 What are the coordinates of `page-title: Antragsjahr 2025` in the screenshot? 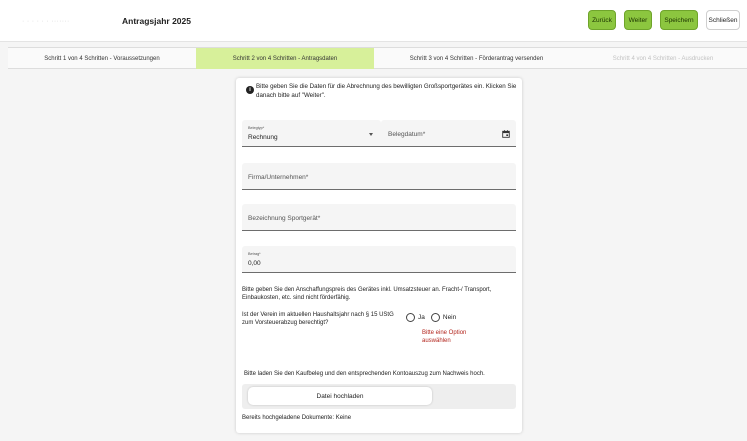 It's located at (156, 21).